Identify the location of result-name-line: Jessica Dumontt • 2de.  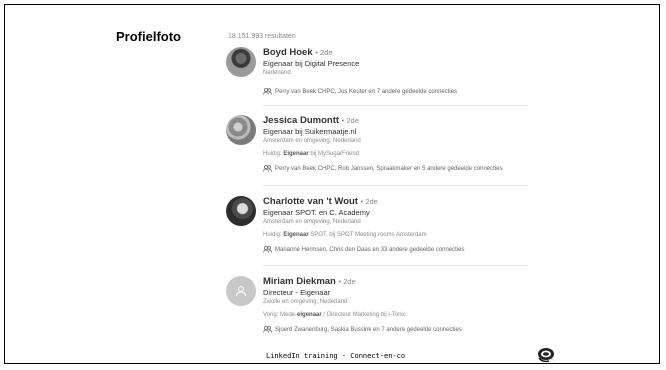
(394, 121).